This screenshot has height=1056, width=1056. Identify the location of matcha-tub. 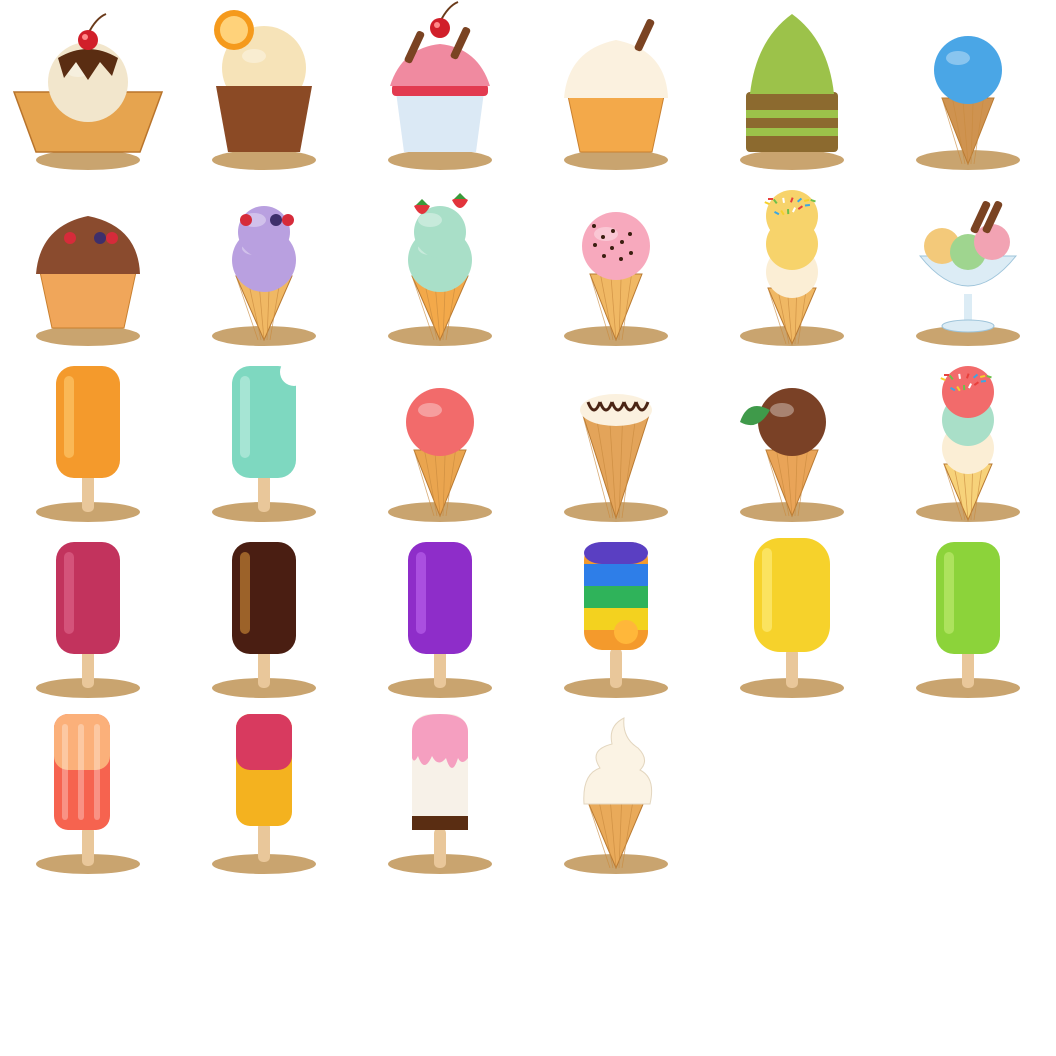
(792, 88).